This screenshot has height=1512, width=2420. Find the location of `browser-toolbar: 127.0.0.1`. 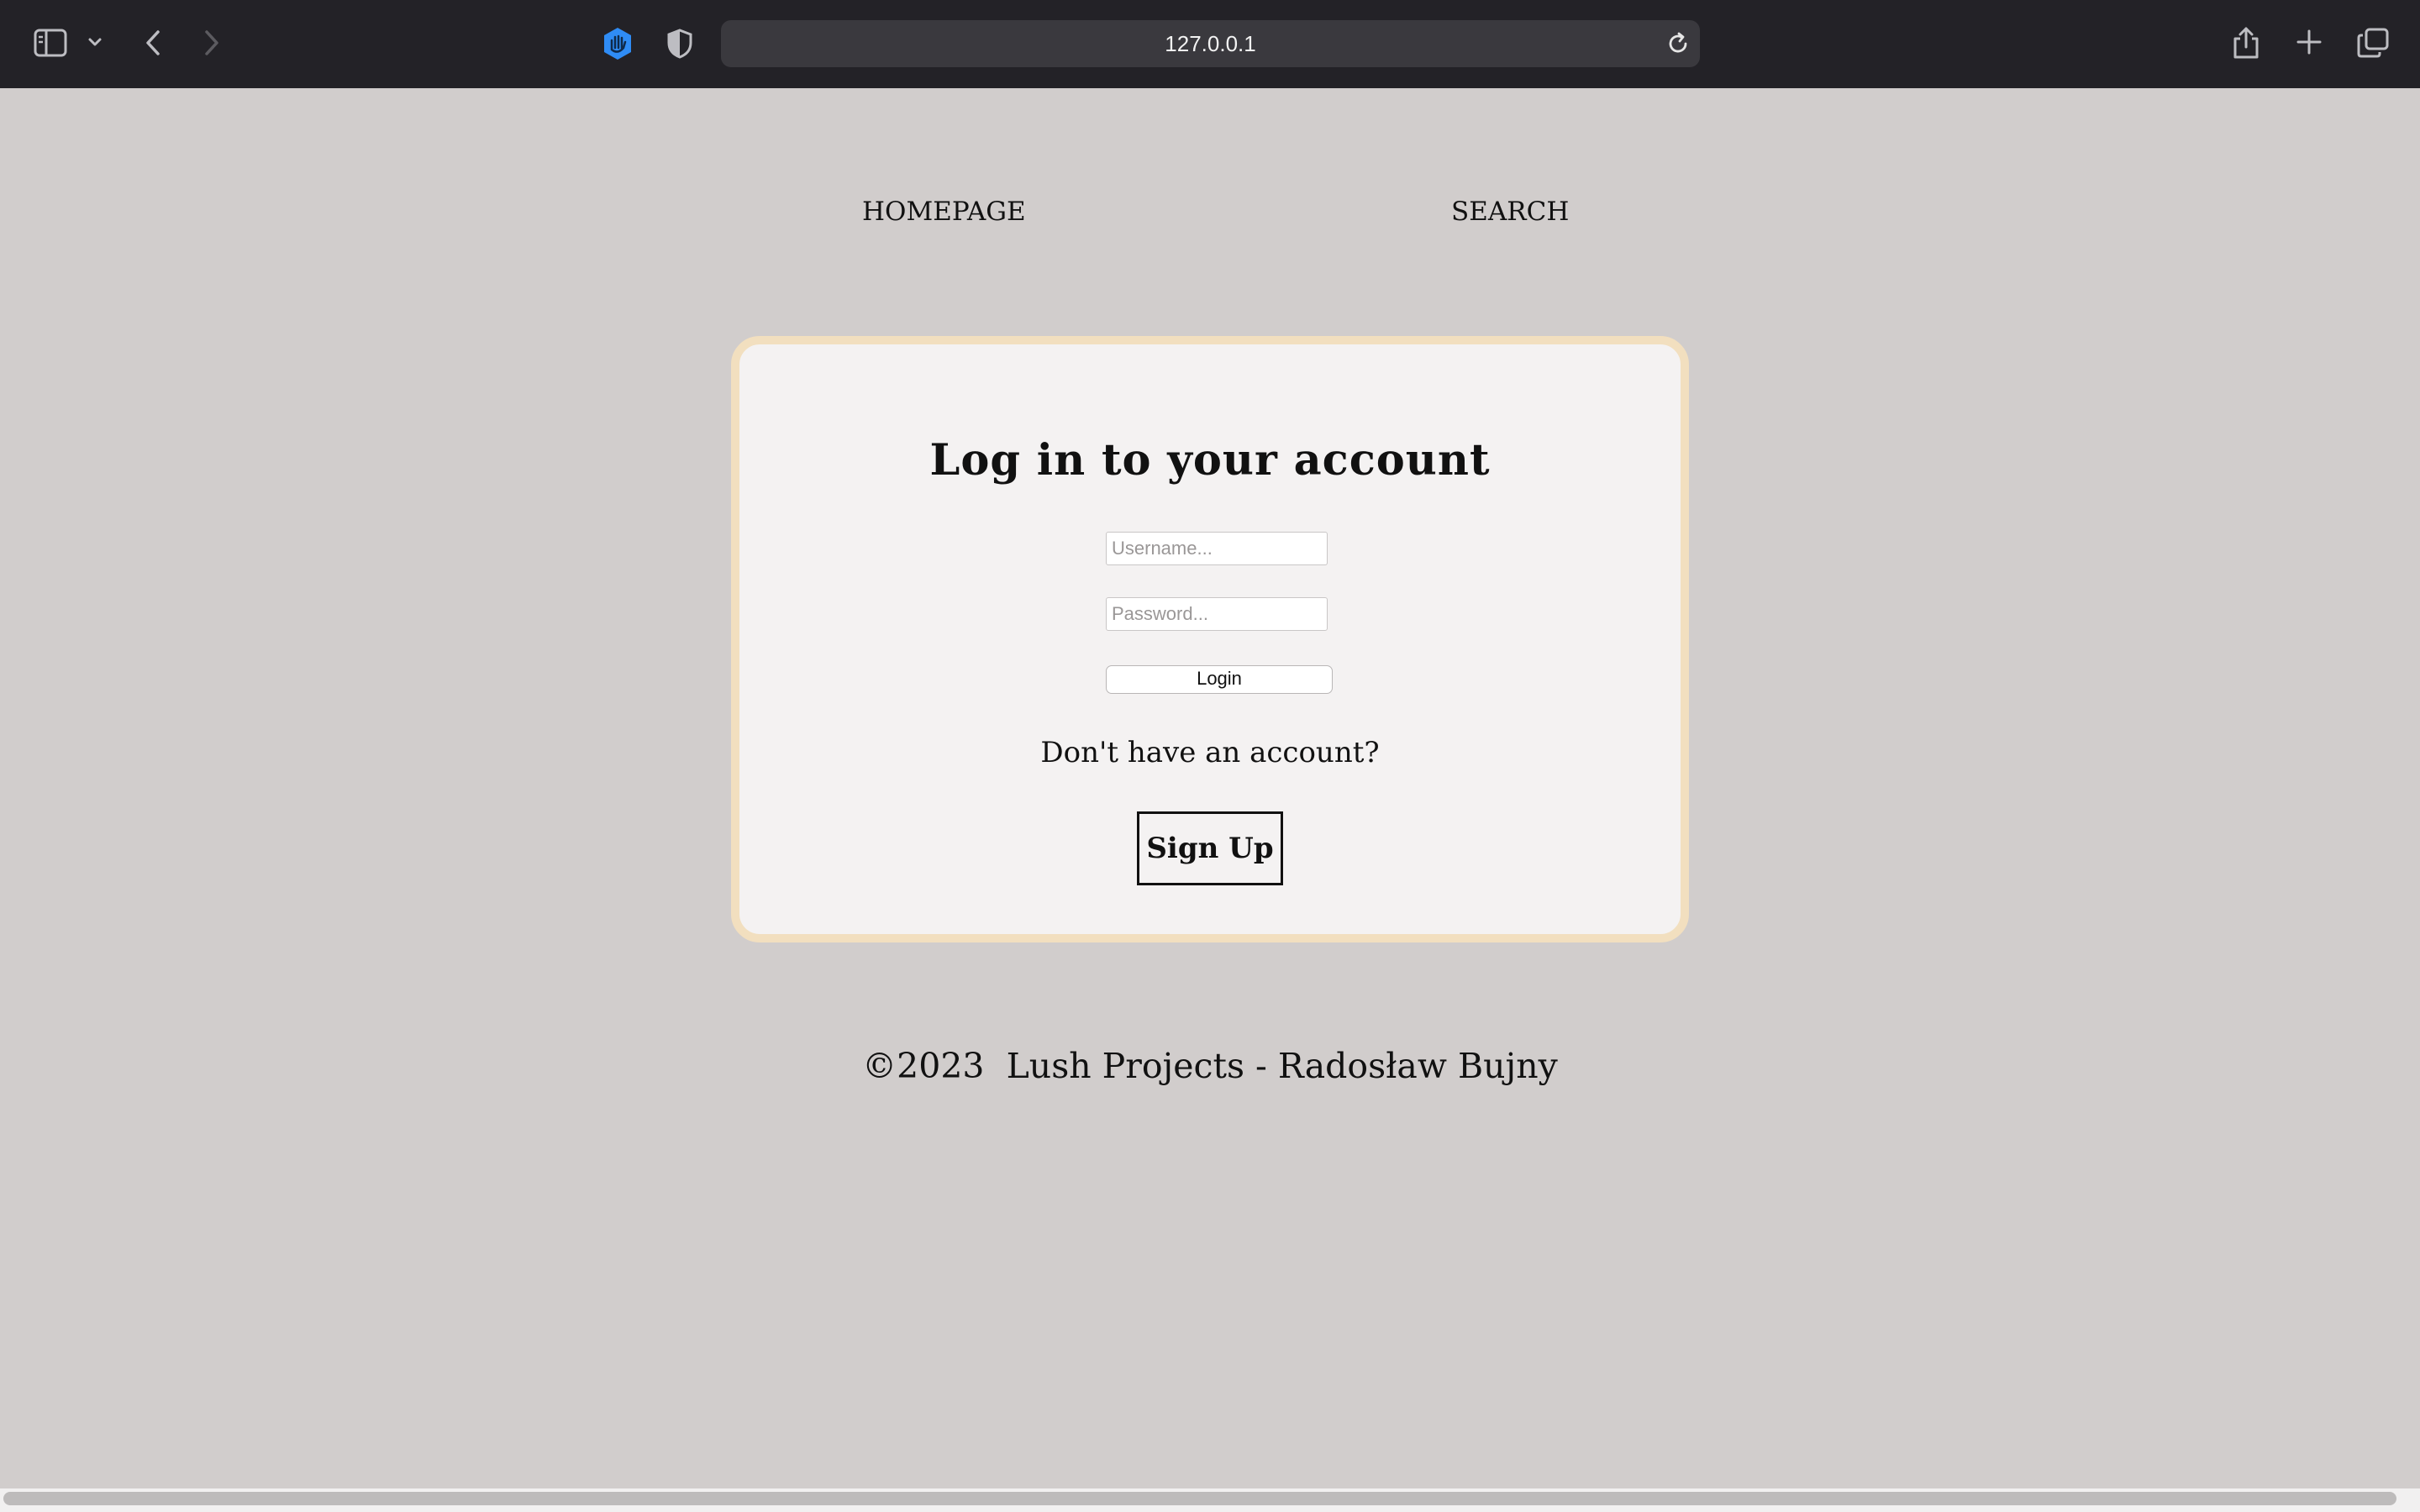

browser-toolbar: 127.0.0.1 is located at coordinates (1210, 44).